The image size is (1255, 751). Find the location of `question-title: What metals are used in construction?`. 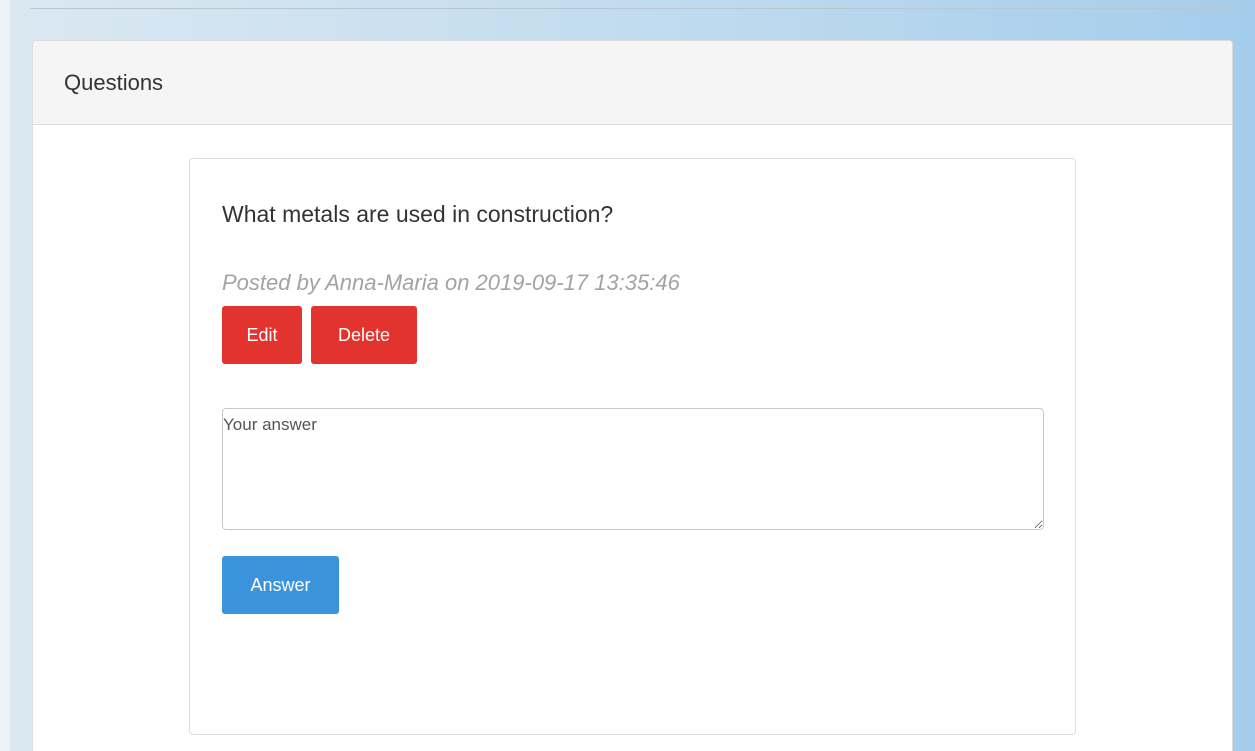

question-title: What metals are used in construction? is located at coordinates (418, 214).